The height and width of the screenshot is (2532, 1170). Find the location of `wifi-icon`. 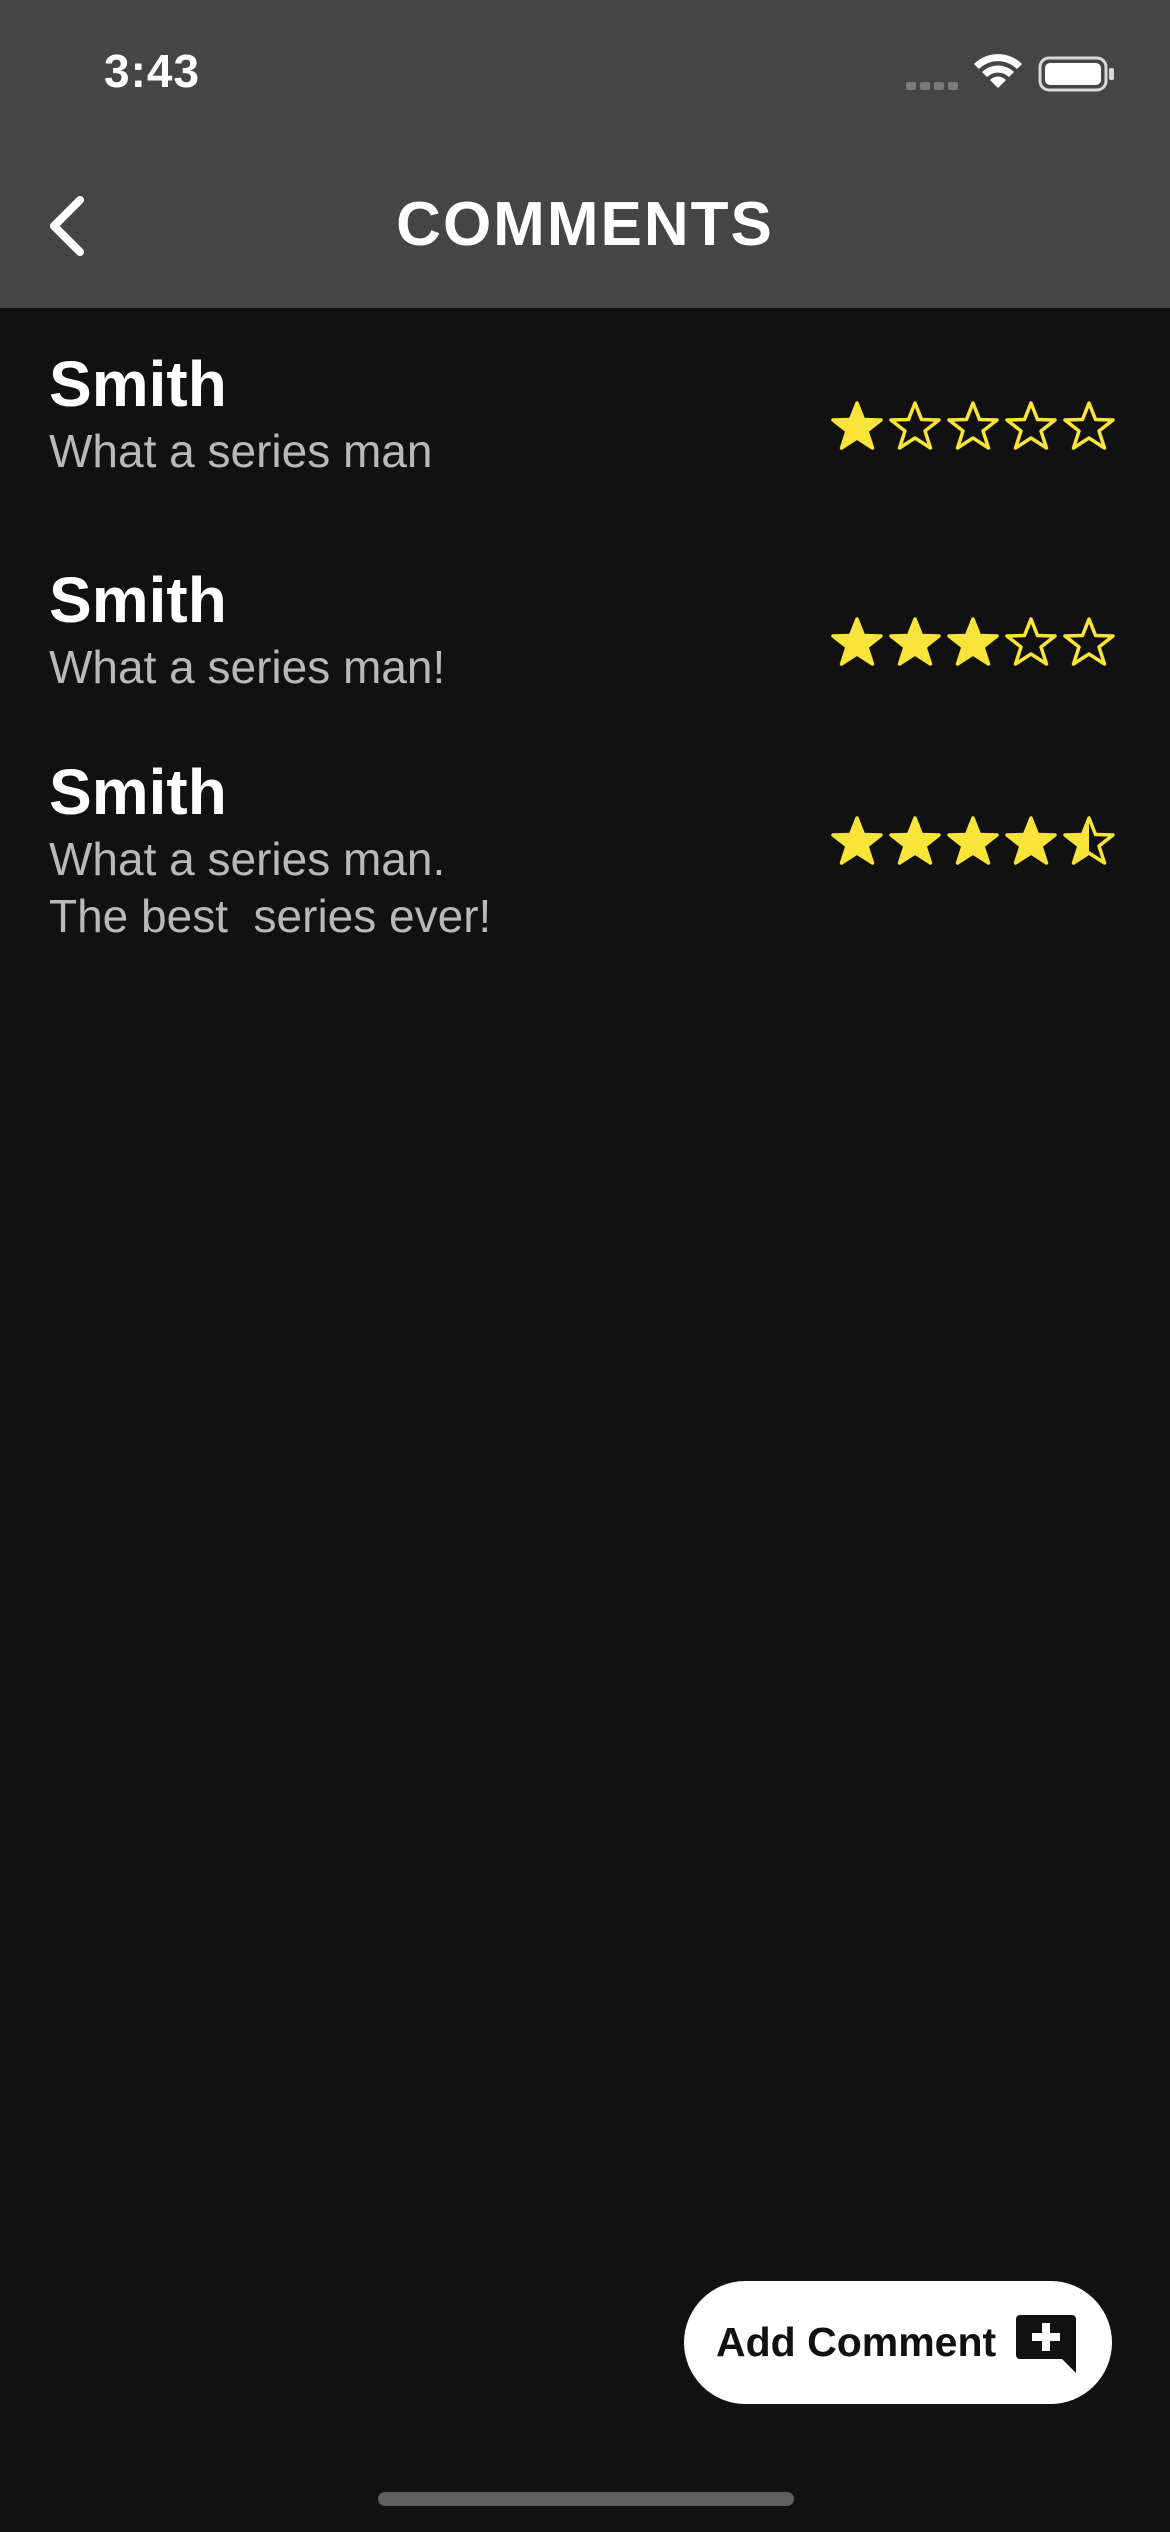

wifi-icon is located at coordinates (998, 71).